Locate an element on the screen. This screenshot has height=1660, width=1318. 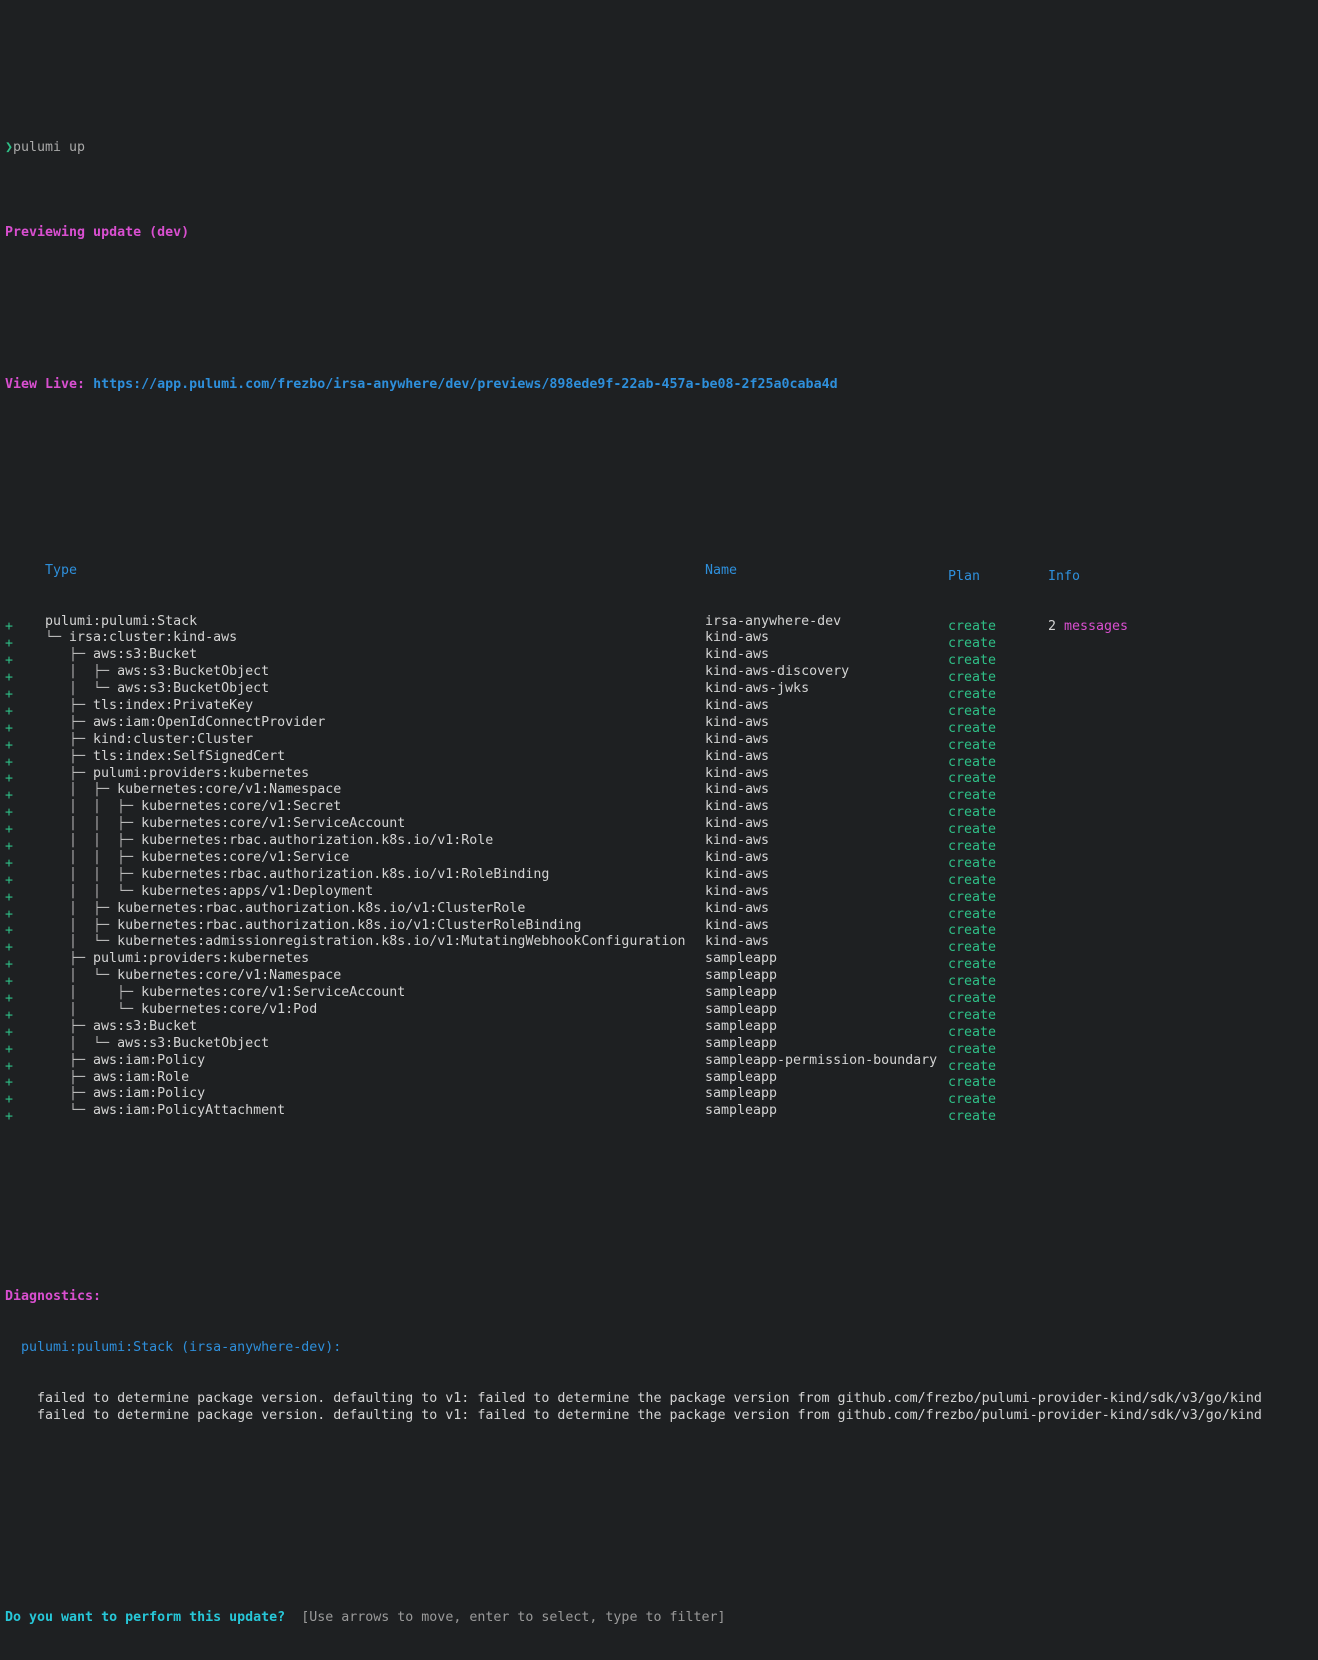
row-type-label: aws:s3:Bucket is located at coordinates (145, 1026).